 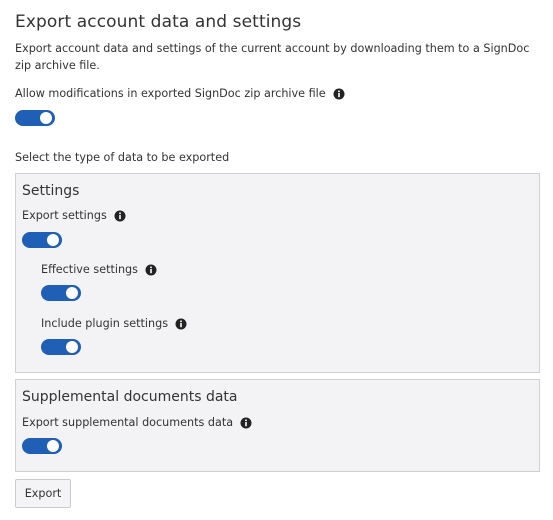 I want to click on export-supplemental-label-row: Export supplemental documents data, so click(x=137, y=422).